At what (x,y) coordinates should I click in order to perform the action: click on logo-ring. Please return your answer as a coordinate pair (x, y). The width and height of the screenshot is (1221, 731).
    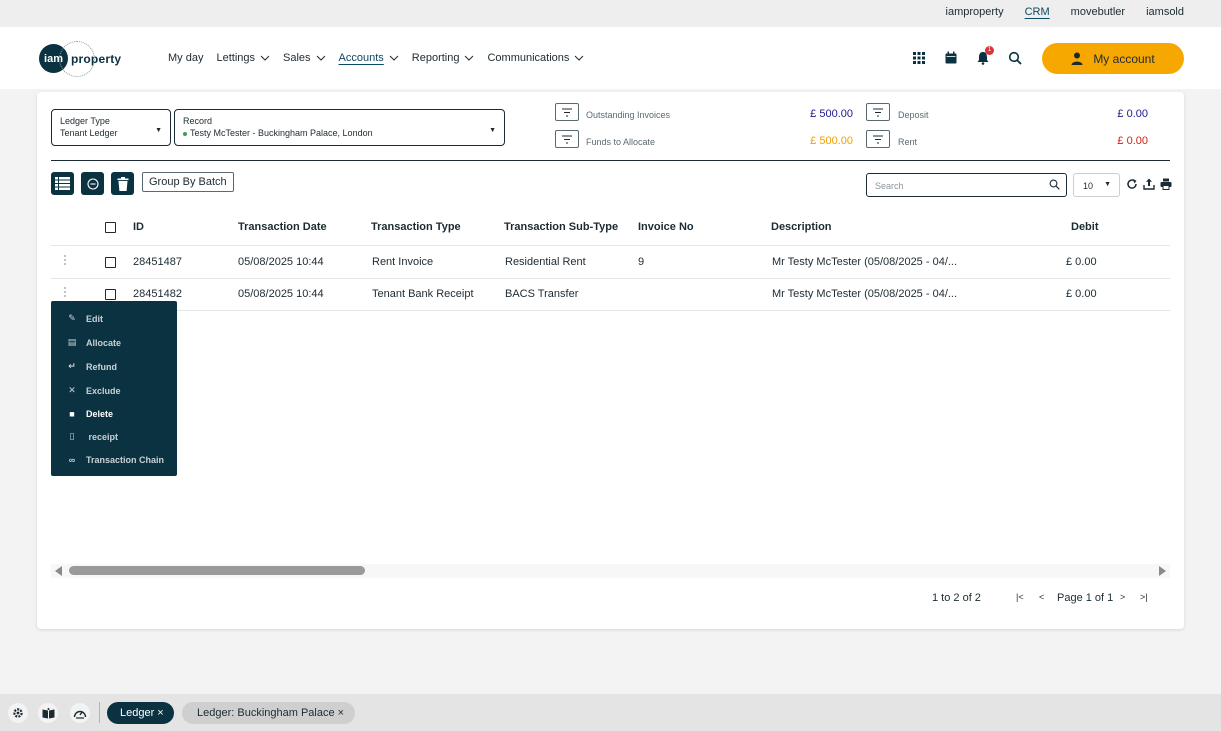
    Looking at the image, I should click on (77, 59).